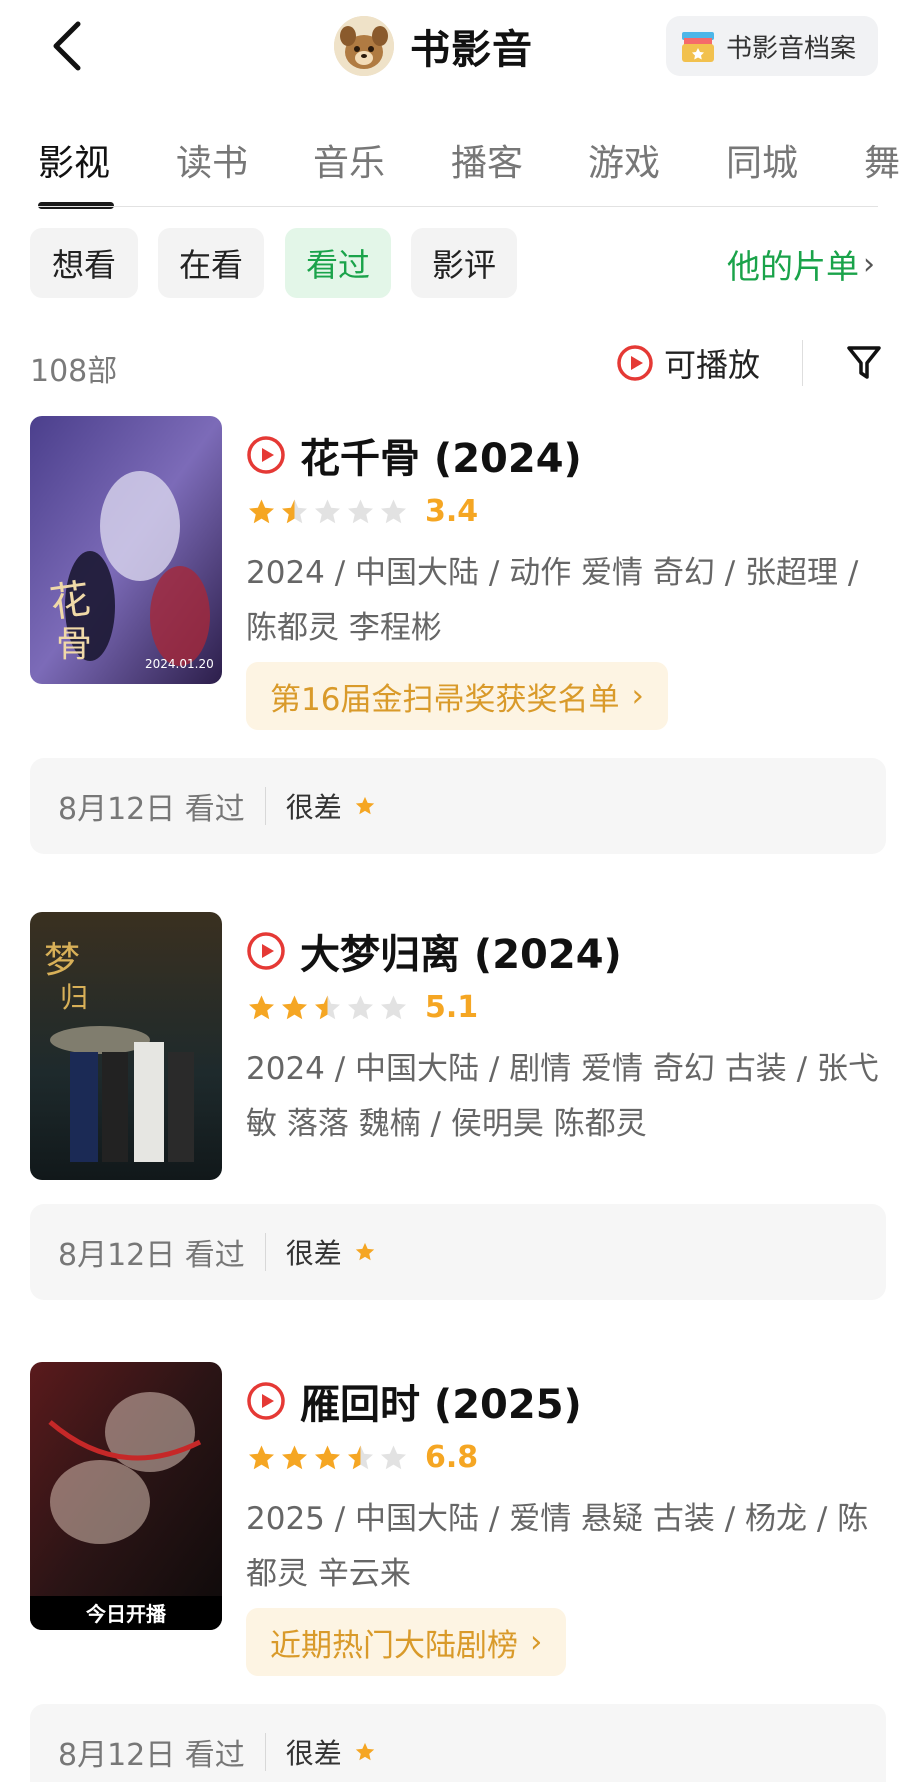  I want to click on movie-title-row: 花千骨 (2024), so click(414, 455).